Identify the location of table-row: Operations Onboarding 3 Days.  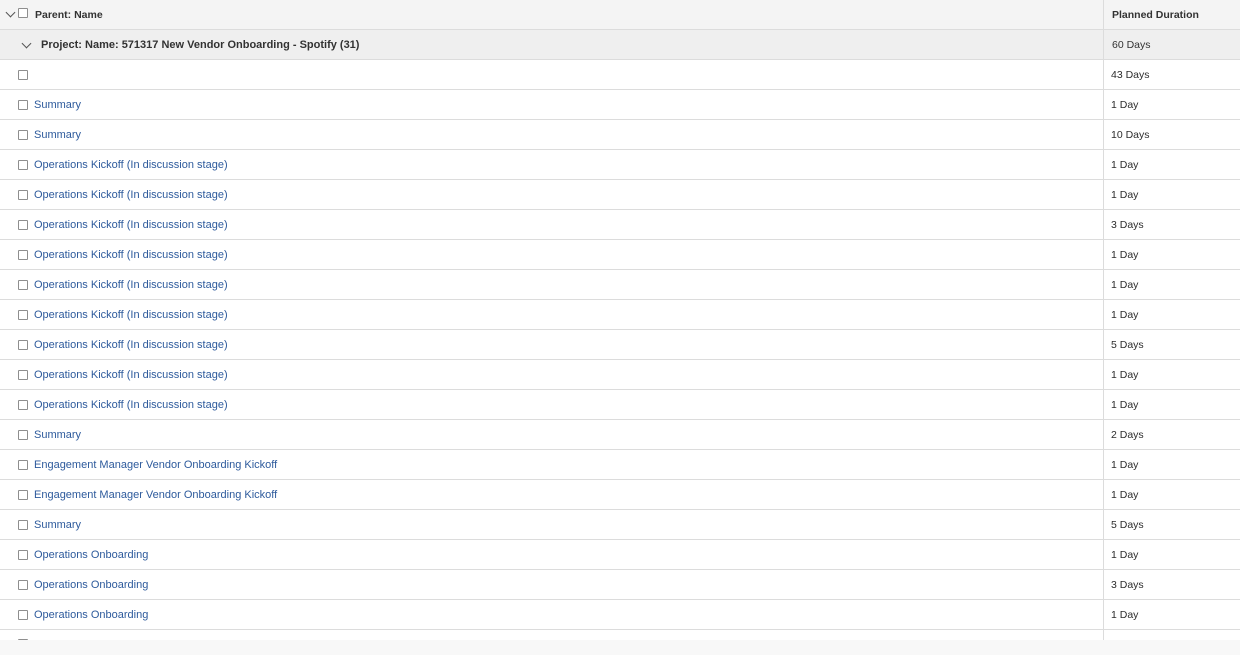
(620, 585).